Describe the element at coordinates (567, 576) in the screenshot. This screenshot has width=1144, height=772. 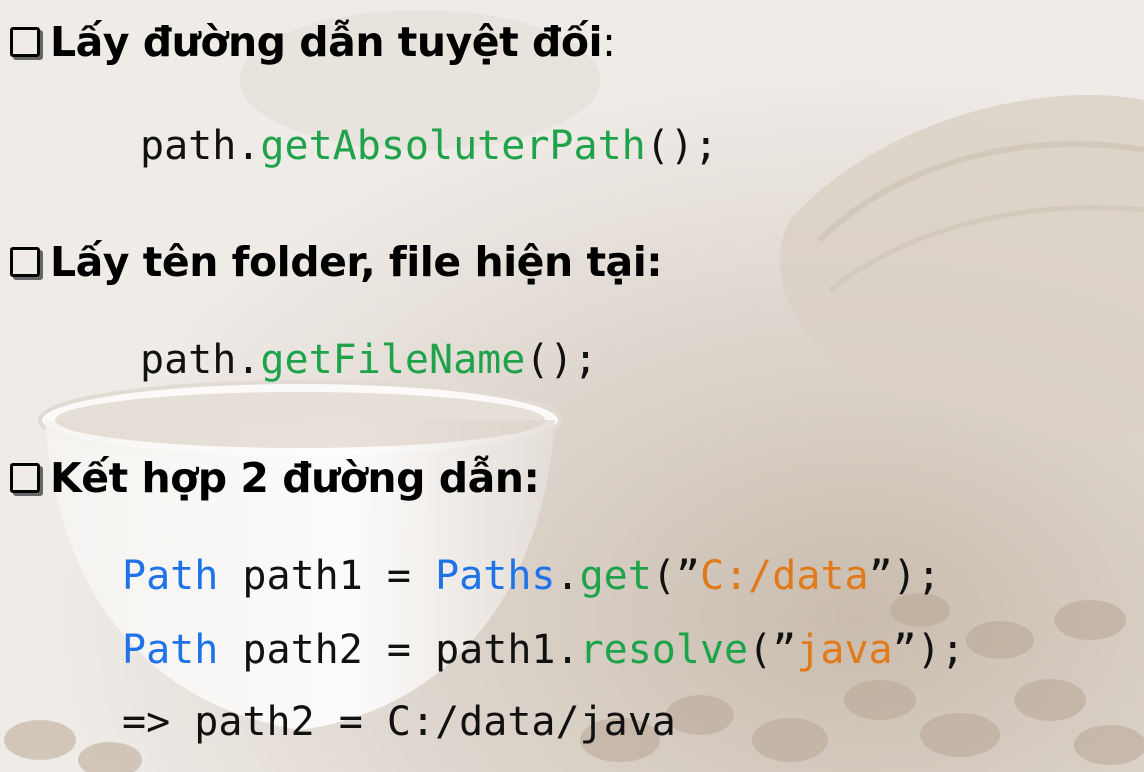
I see `code-token: .` at that location.